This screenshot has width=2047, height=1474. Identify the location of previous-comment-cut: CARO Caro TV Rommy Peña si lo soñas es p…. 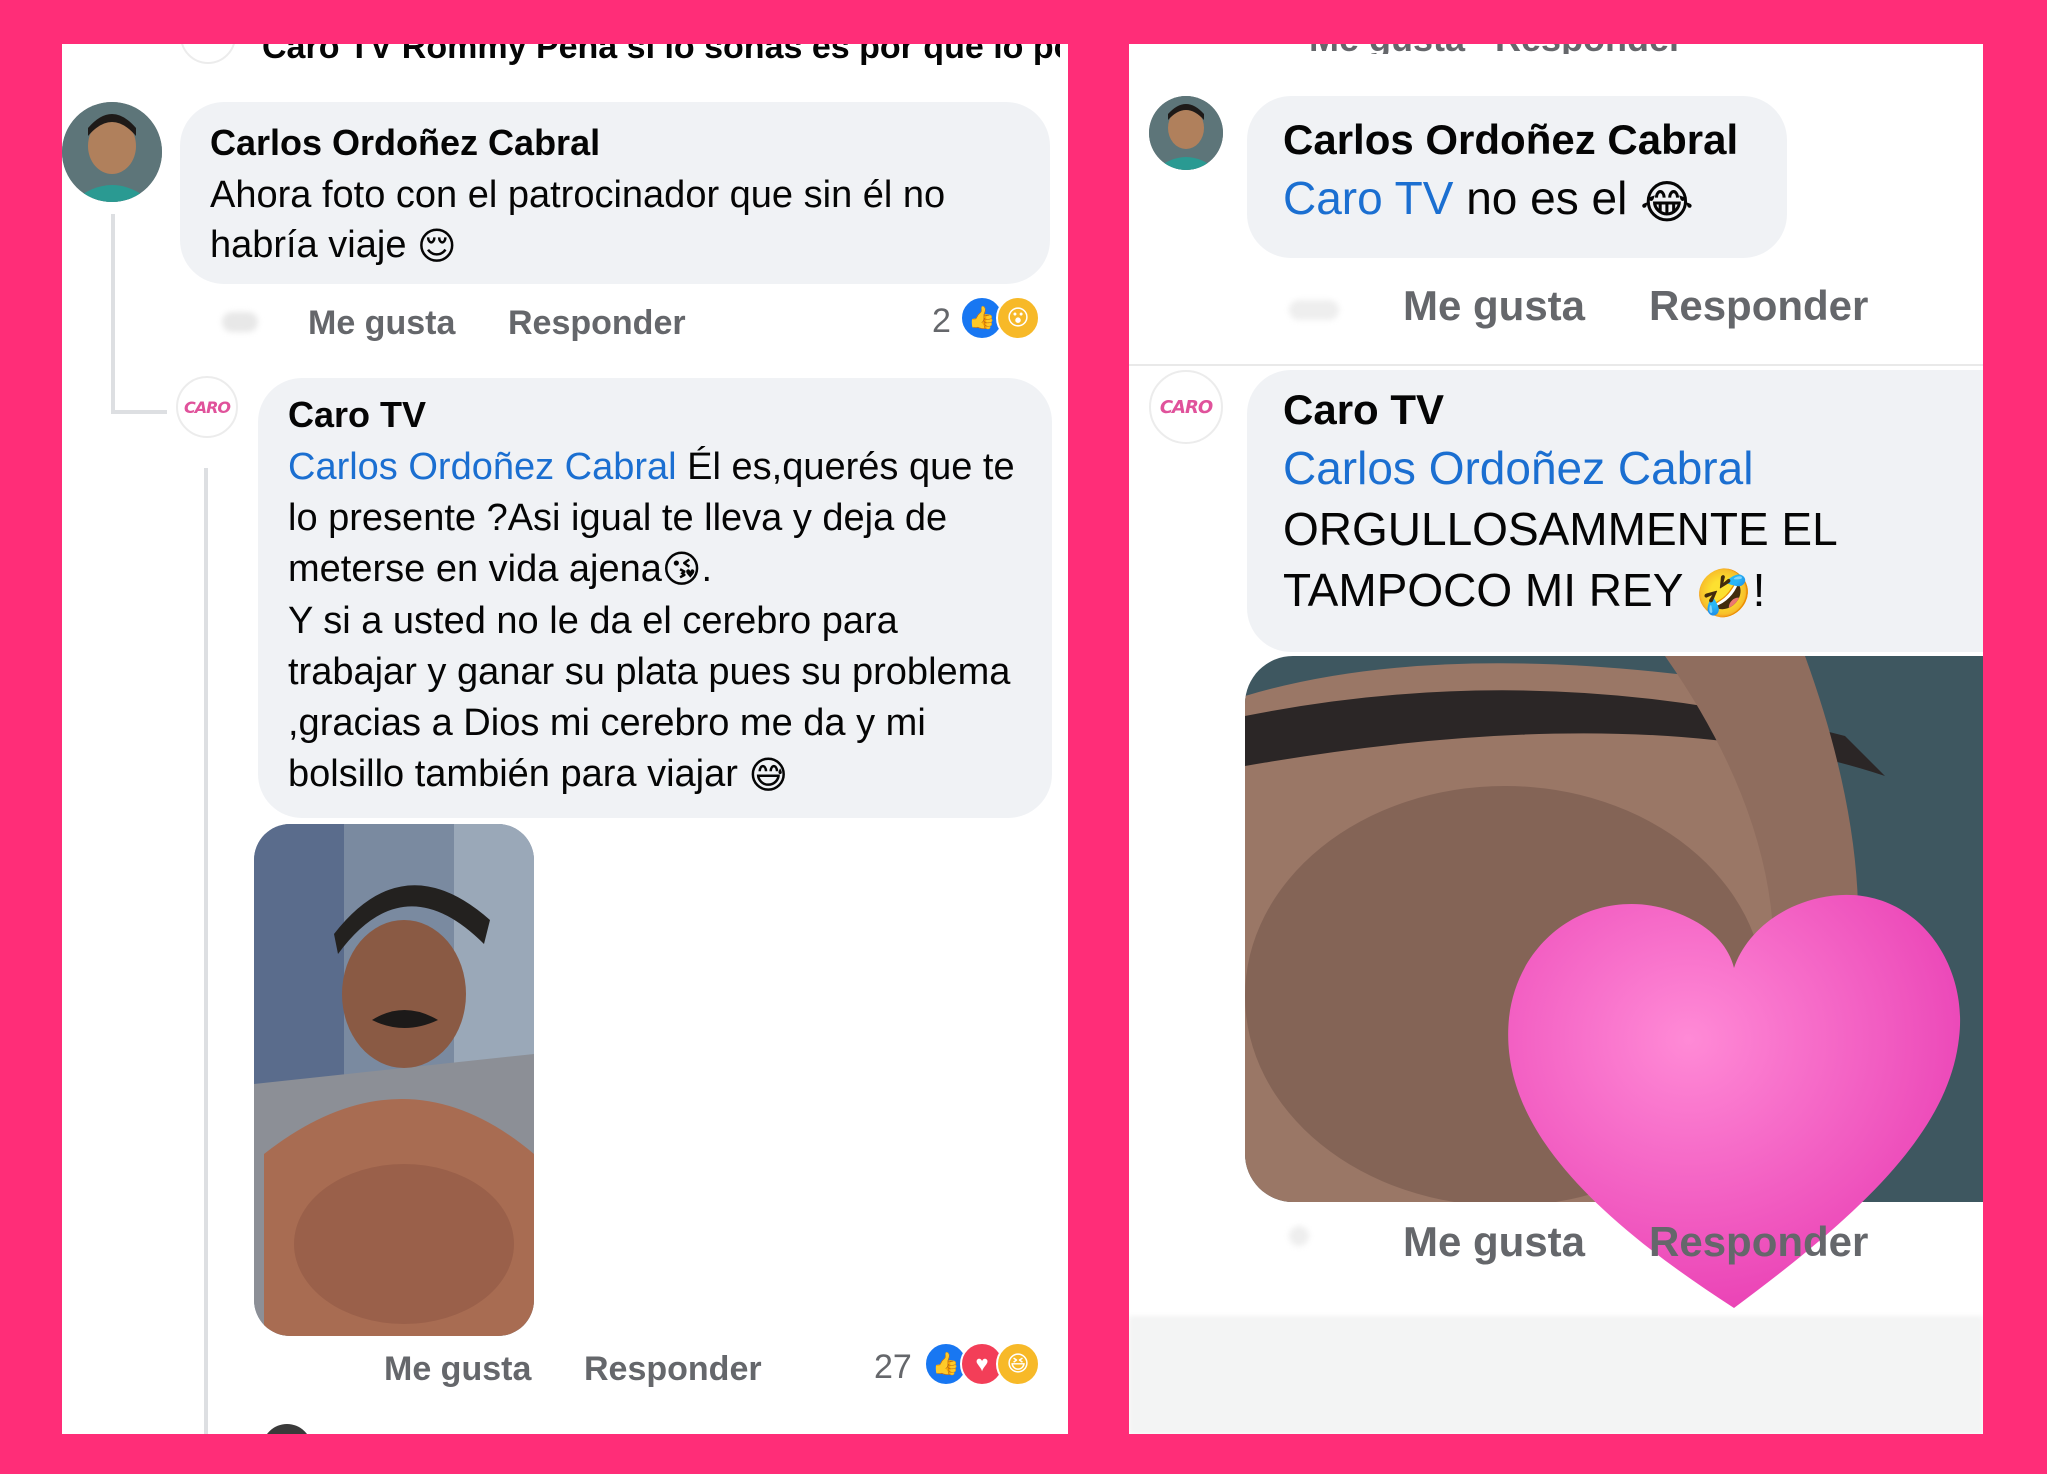
(620, 56).